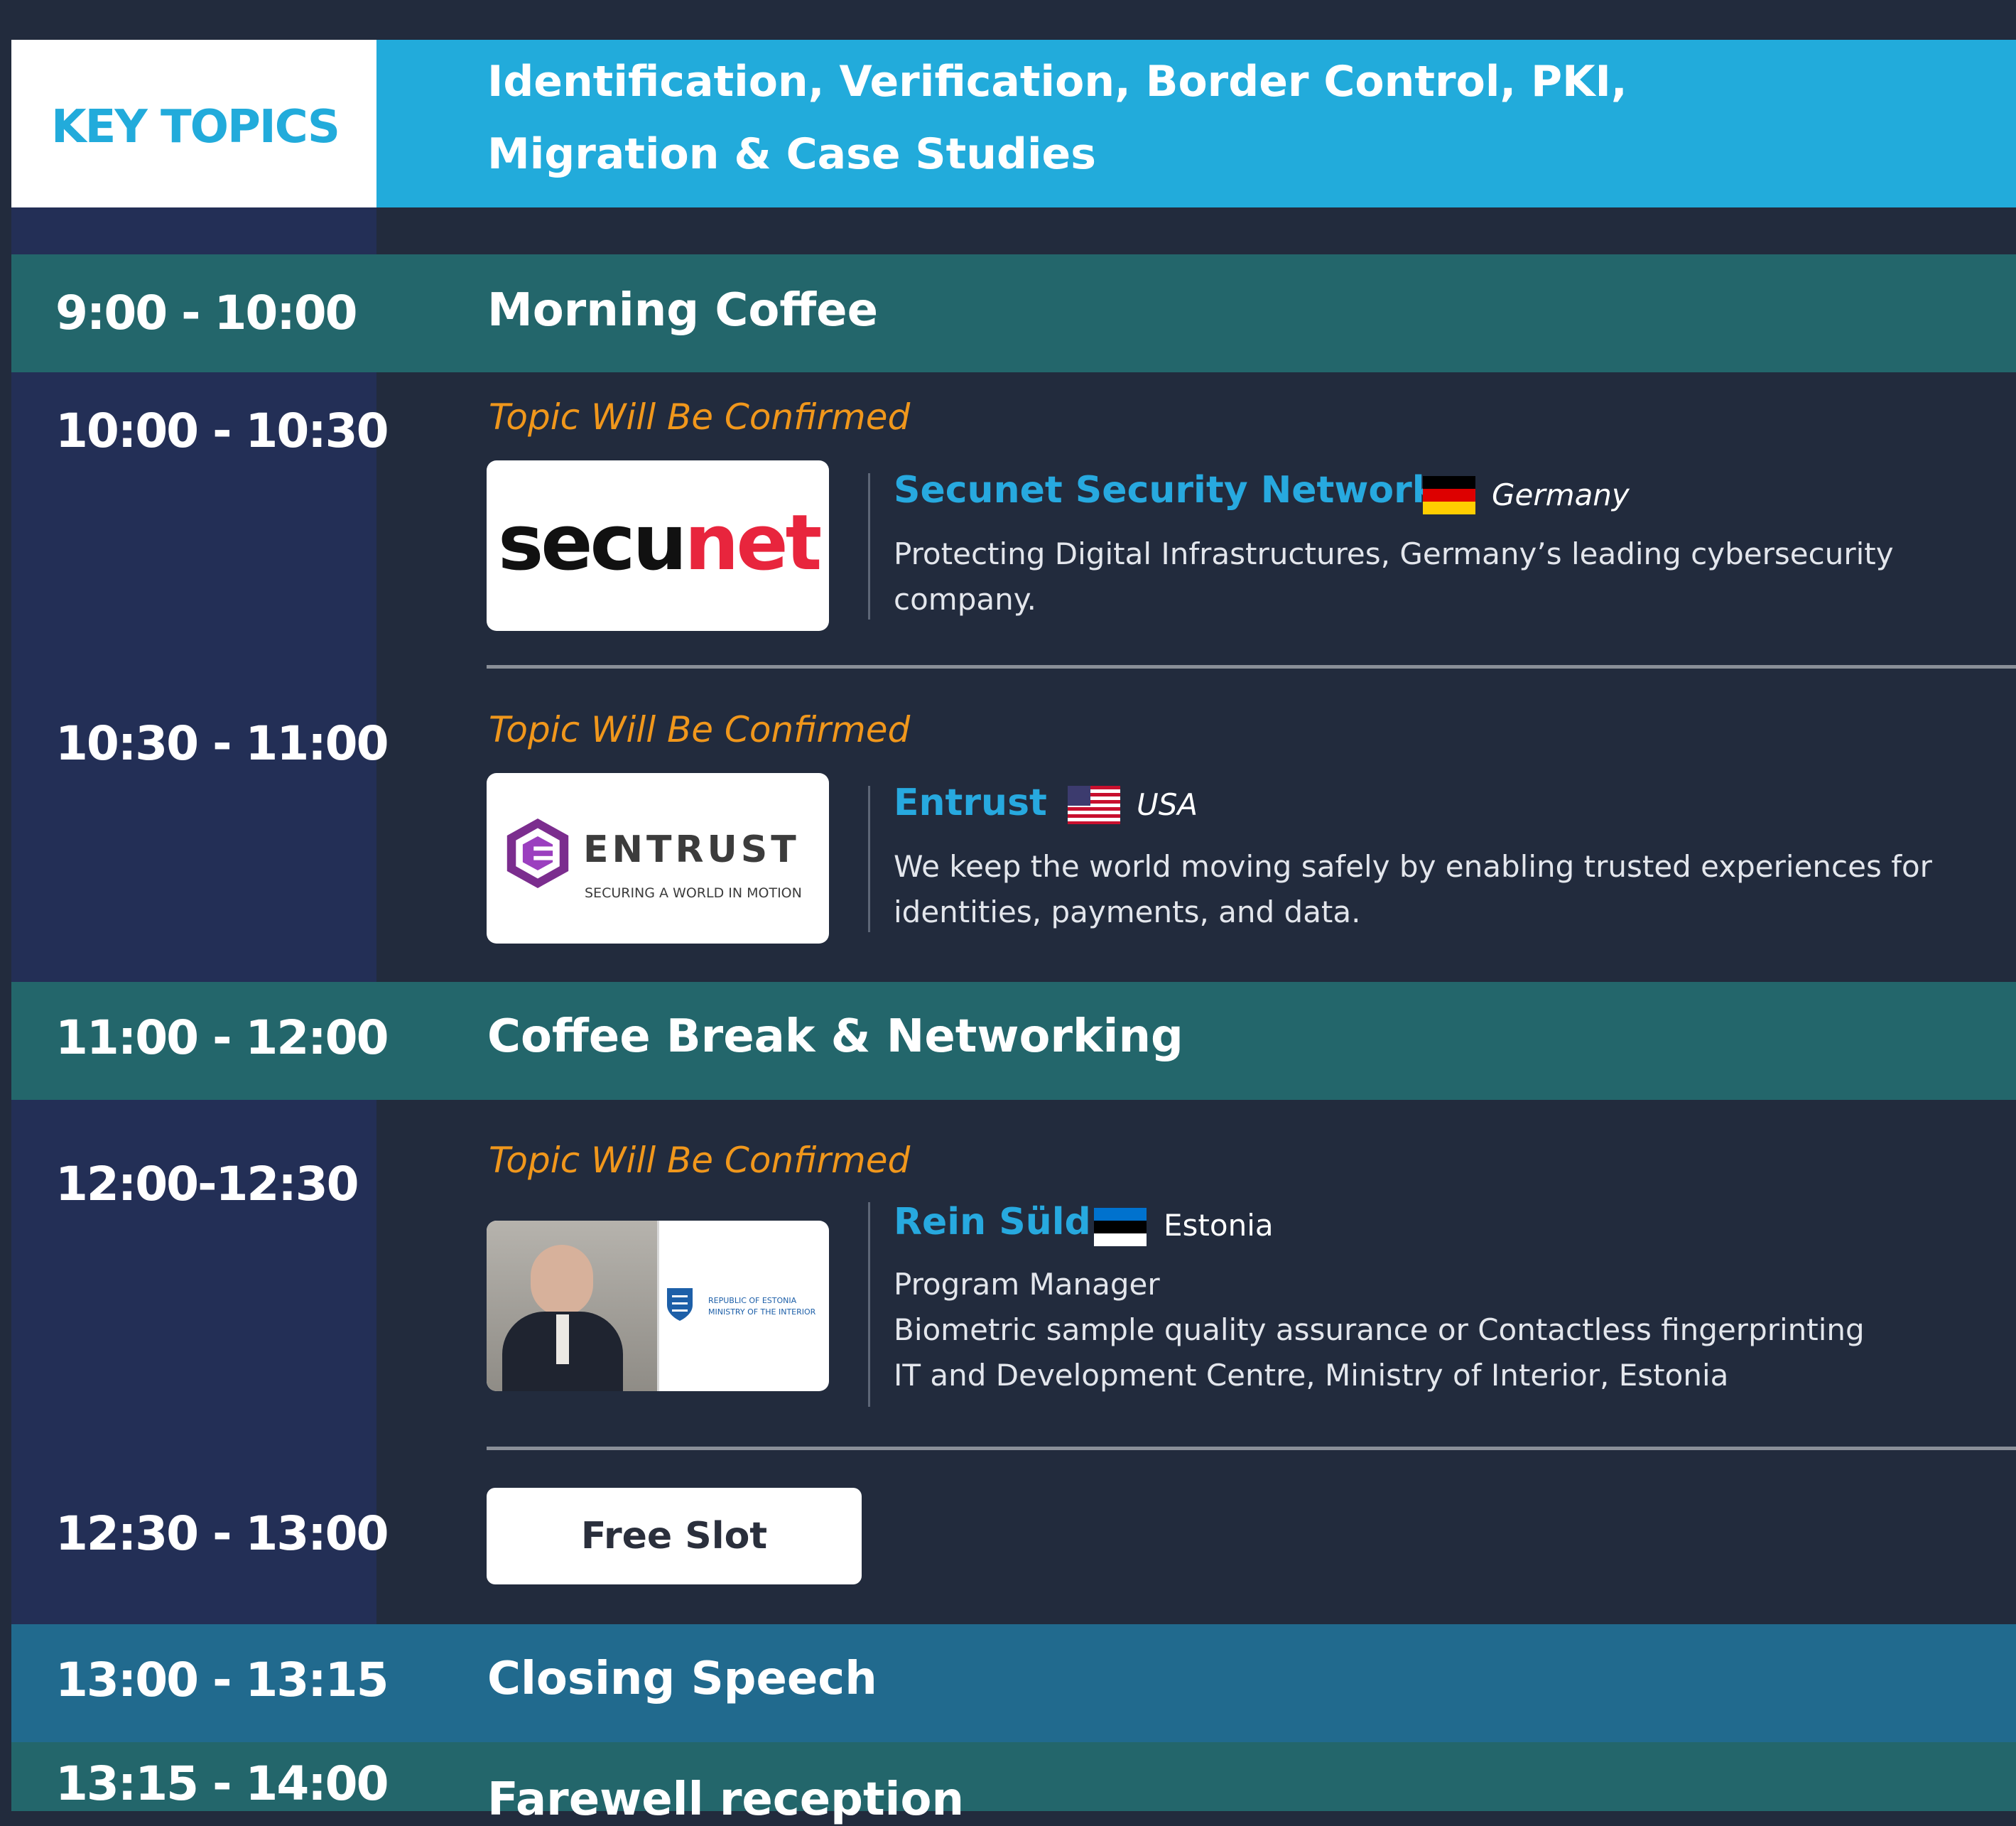 This screenshot has height=1826, width=2016. I want to click on coffee-break-band: 11:00 - 12:00 Coffee Break & Networking, so click(1014, 1041).